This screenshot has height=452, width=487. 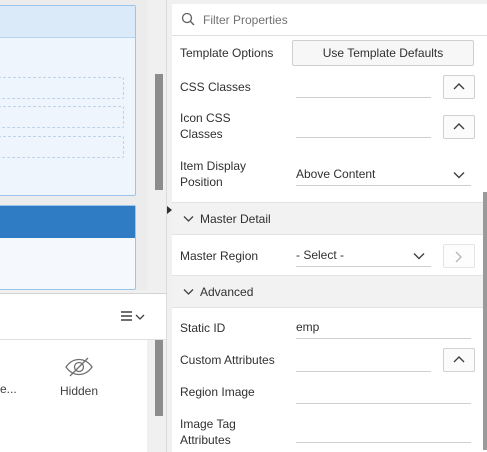 What do you see at coordinates (68, 247) in the screenshot?
I see `selected-region-block` at bounding box center [68, 247].